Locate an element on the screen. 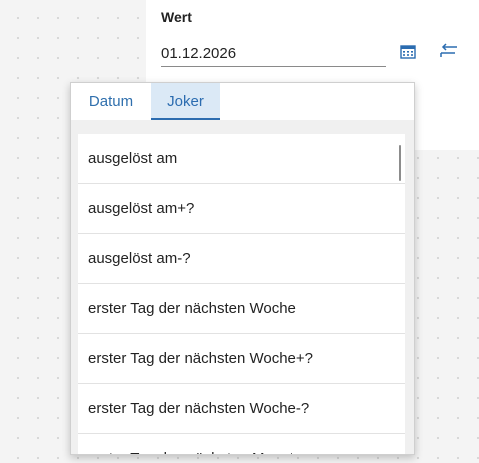 The width and height of the screenshot is (479, 463). list-item: erster Tag des nächsten Monats is located at coordinates (241, 444).